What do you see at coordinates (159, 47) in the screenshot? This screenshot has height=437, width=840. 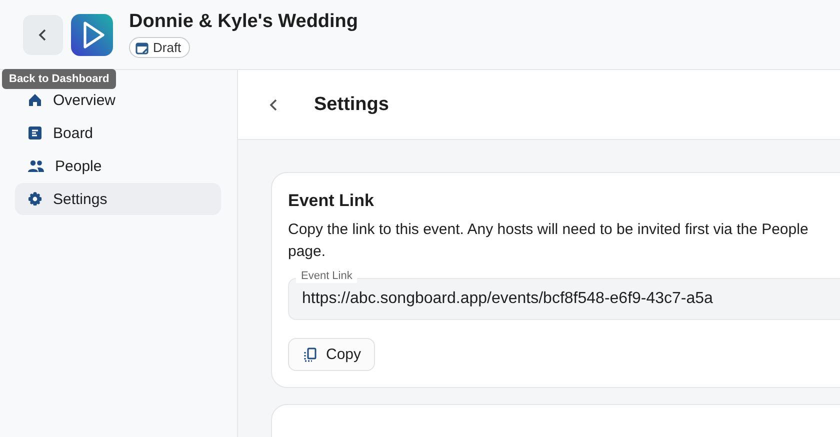 I see `status-badge: Draft` at bounding box center [159, 47].